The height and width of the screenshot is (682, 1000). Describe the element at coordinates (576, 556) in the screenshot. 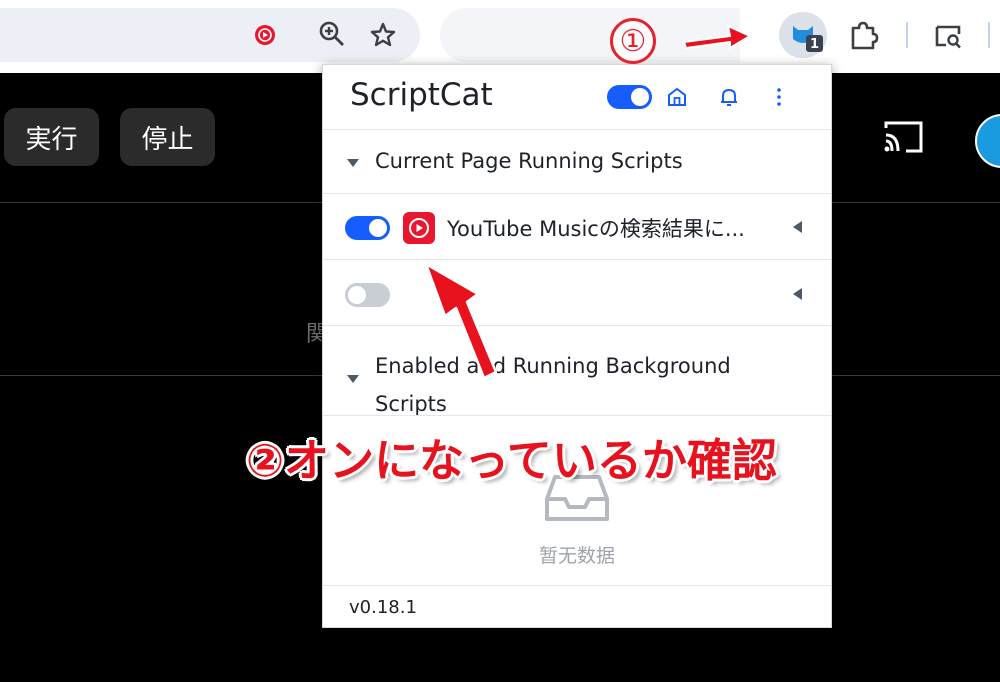

I see `empty-state-text: 暂无数据` at that location.